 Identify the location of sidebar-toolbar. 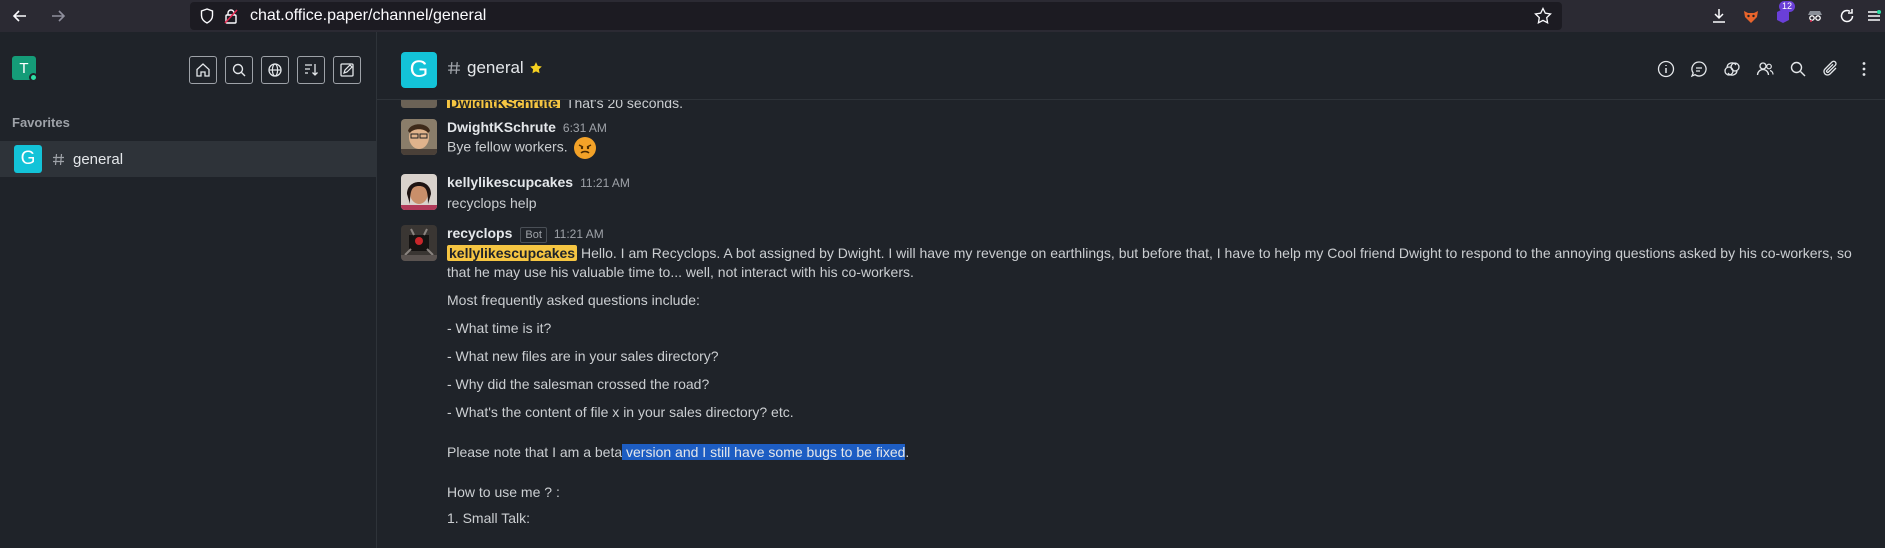
(275, 70).